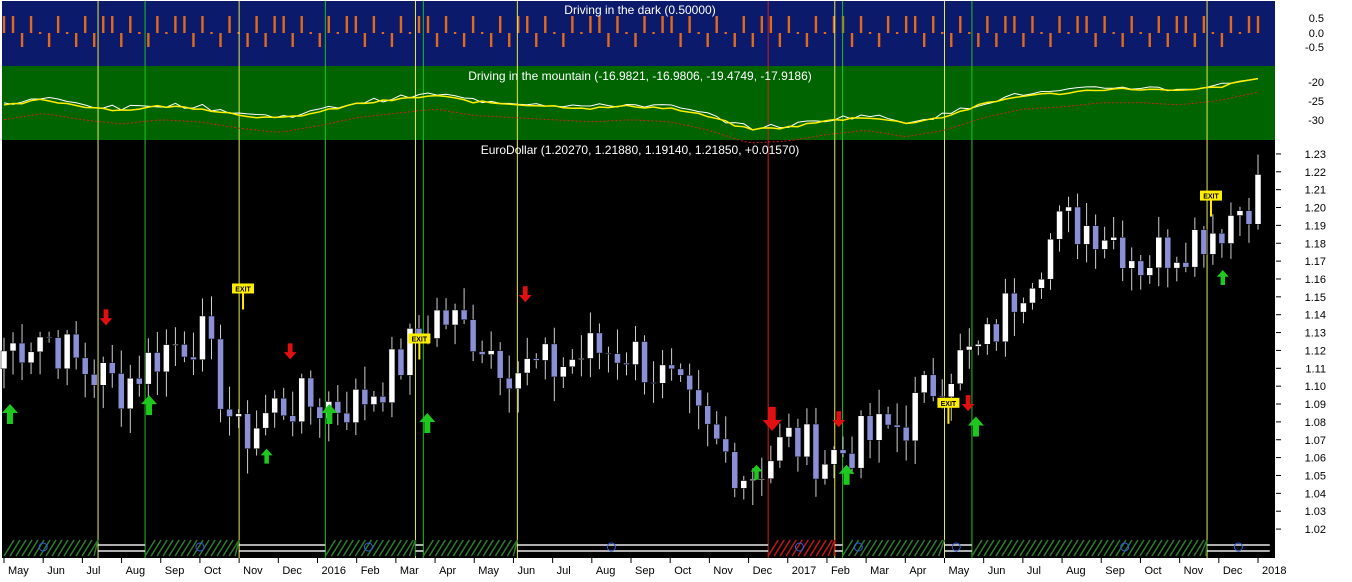 This screenshot has width=1352, height=582. I want to click on x-tick-label: Sep, so click(175, 571).